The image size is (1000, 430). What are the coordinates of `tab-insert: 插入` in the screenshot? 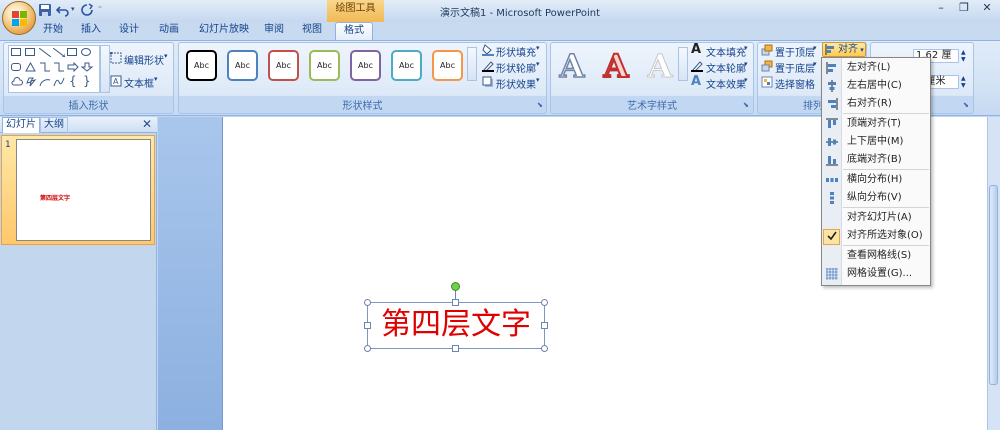 It's located at (91, 31).